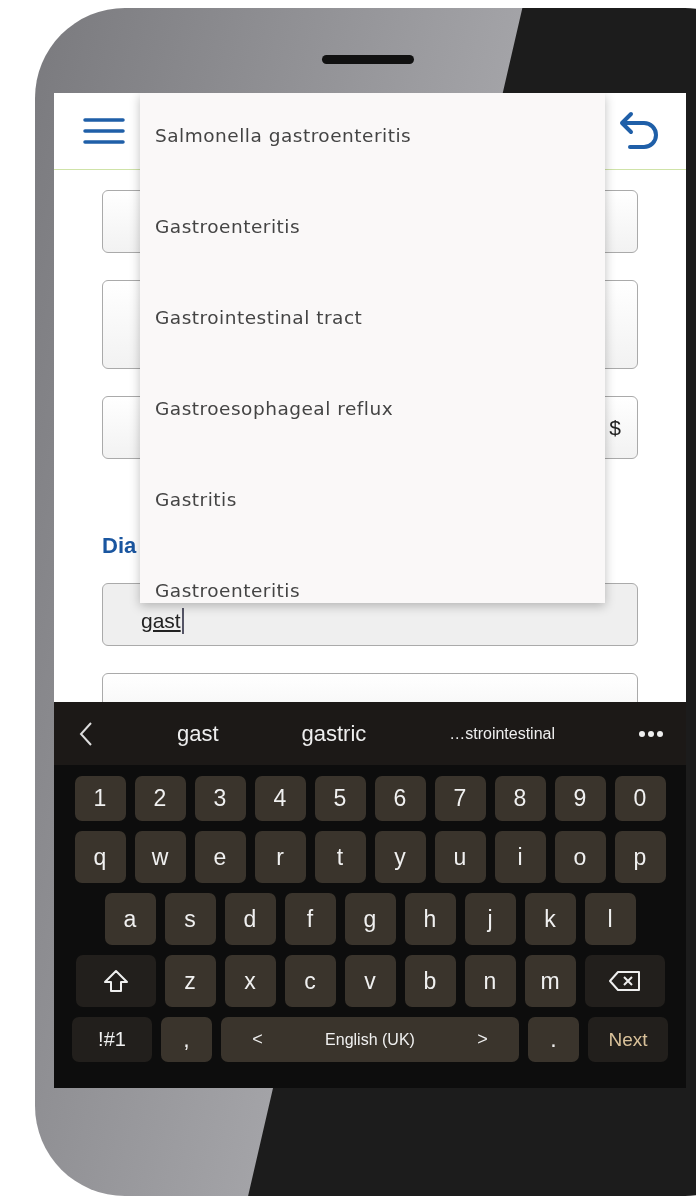 The width and height of the screenshot is (696, 1203). Describe the element at coordinates (250, 981) in the screenshot. I see `keyboard-key: x` at that location.